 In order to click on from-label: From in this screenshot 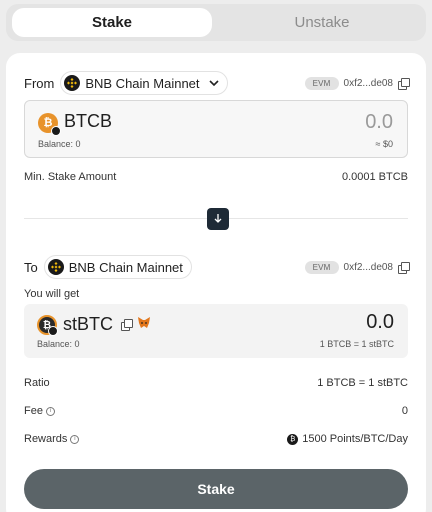, I will do `click(39, 83)`.